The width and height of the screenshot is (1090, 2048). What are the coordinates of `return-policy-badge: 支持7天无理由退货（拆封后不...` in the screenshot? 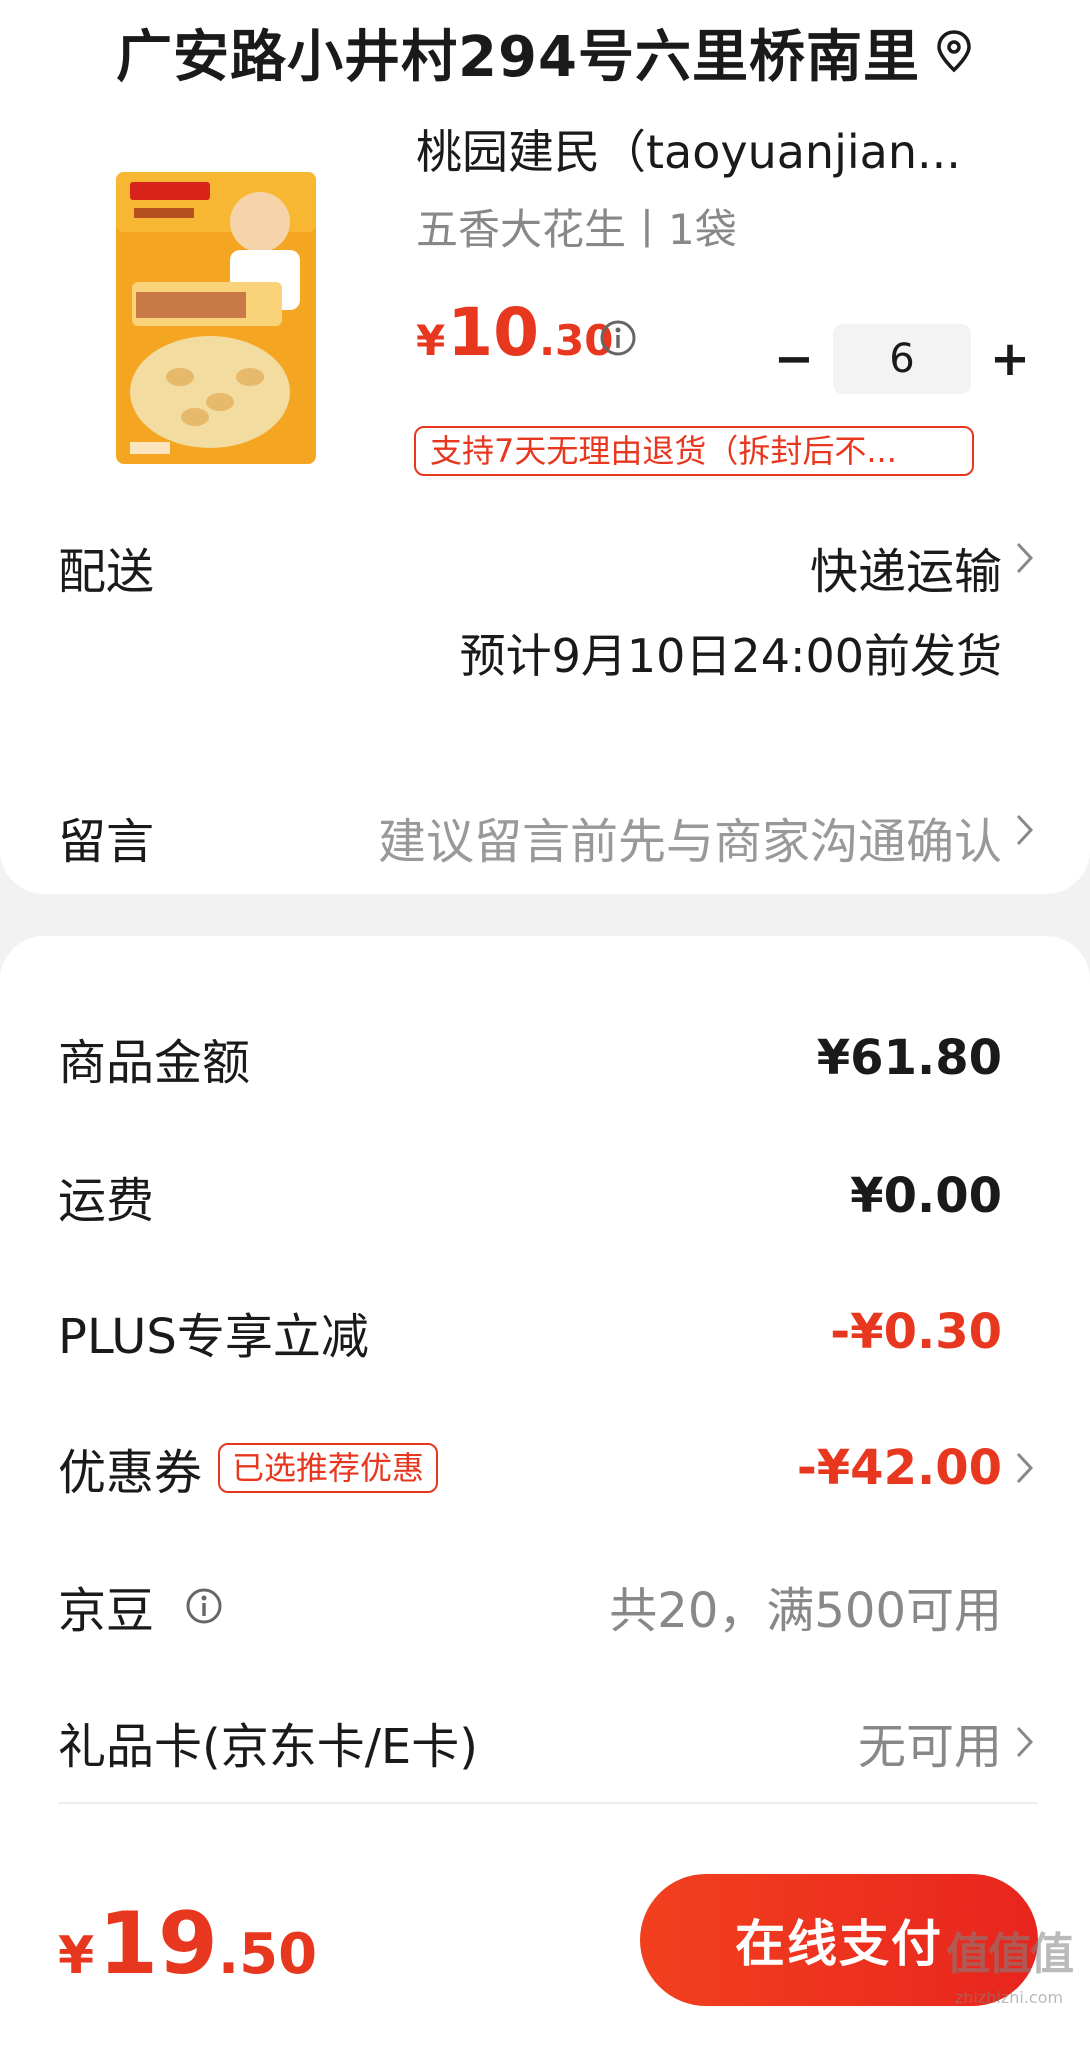 It's located at (694, 451).